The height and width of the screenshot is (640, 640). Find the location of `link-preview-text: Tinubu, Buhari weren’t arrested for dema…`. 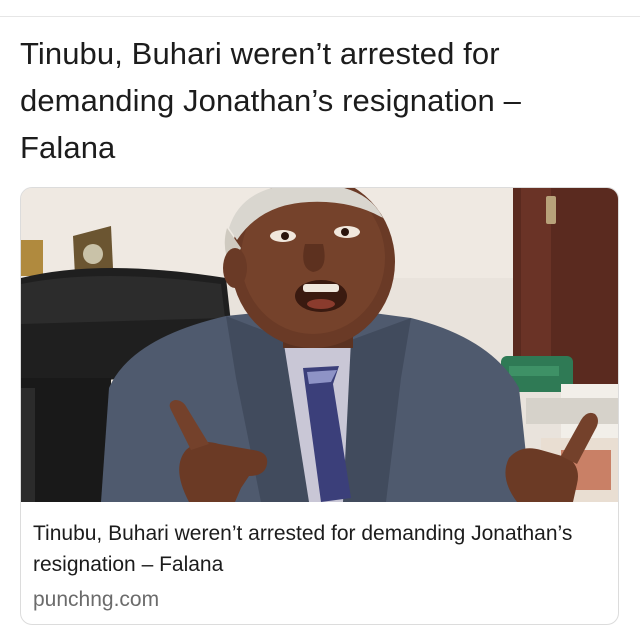

link-preview-text: Tinubu, Buhari weren’t arrested for dema… is located at coordinates (318, 565).